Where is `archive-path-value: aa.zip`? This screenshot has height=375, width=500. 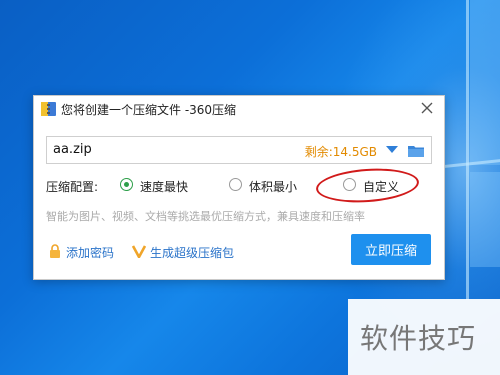
archive-path-value: aa.zip is located at coordinates (72, 149).